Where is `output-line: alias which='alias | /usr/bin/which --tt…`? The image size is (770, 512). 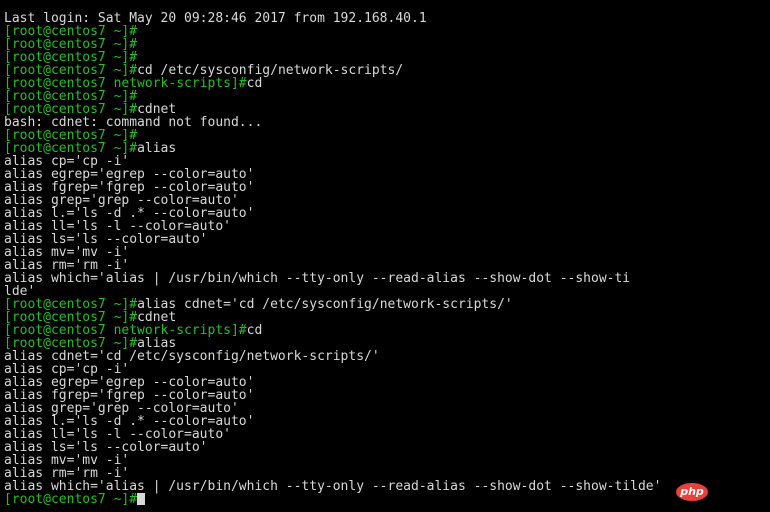 output-line: alias which='alias | /usr/bin/which --tt… is located at coordinates (386, 278).